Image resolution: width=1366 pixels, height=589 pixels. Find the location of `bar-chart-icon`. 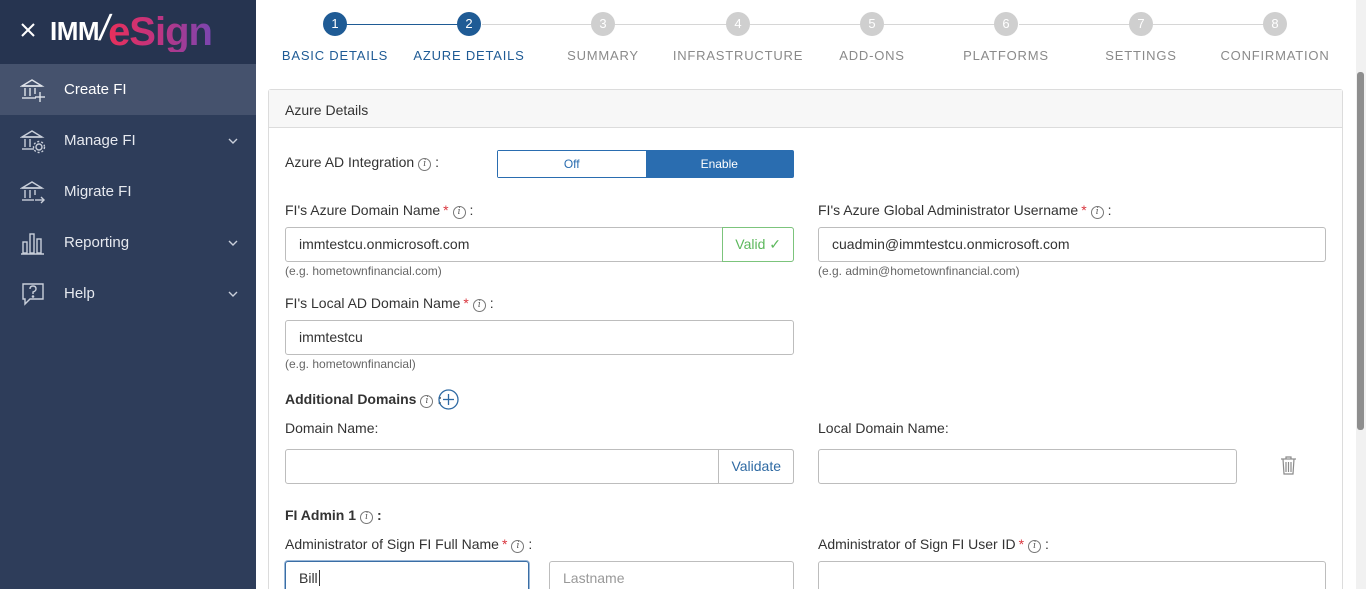

bar-chart-icon is located at coordinates (32, 244).